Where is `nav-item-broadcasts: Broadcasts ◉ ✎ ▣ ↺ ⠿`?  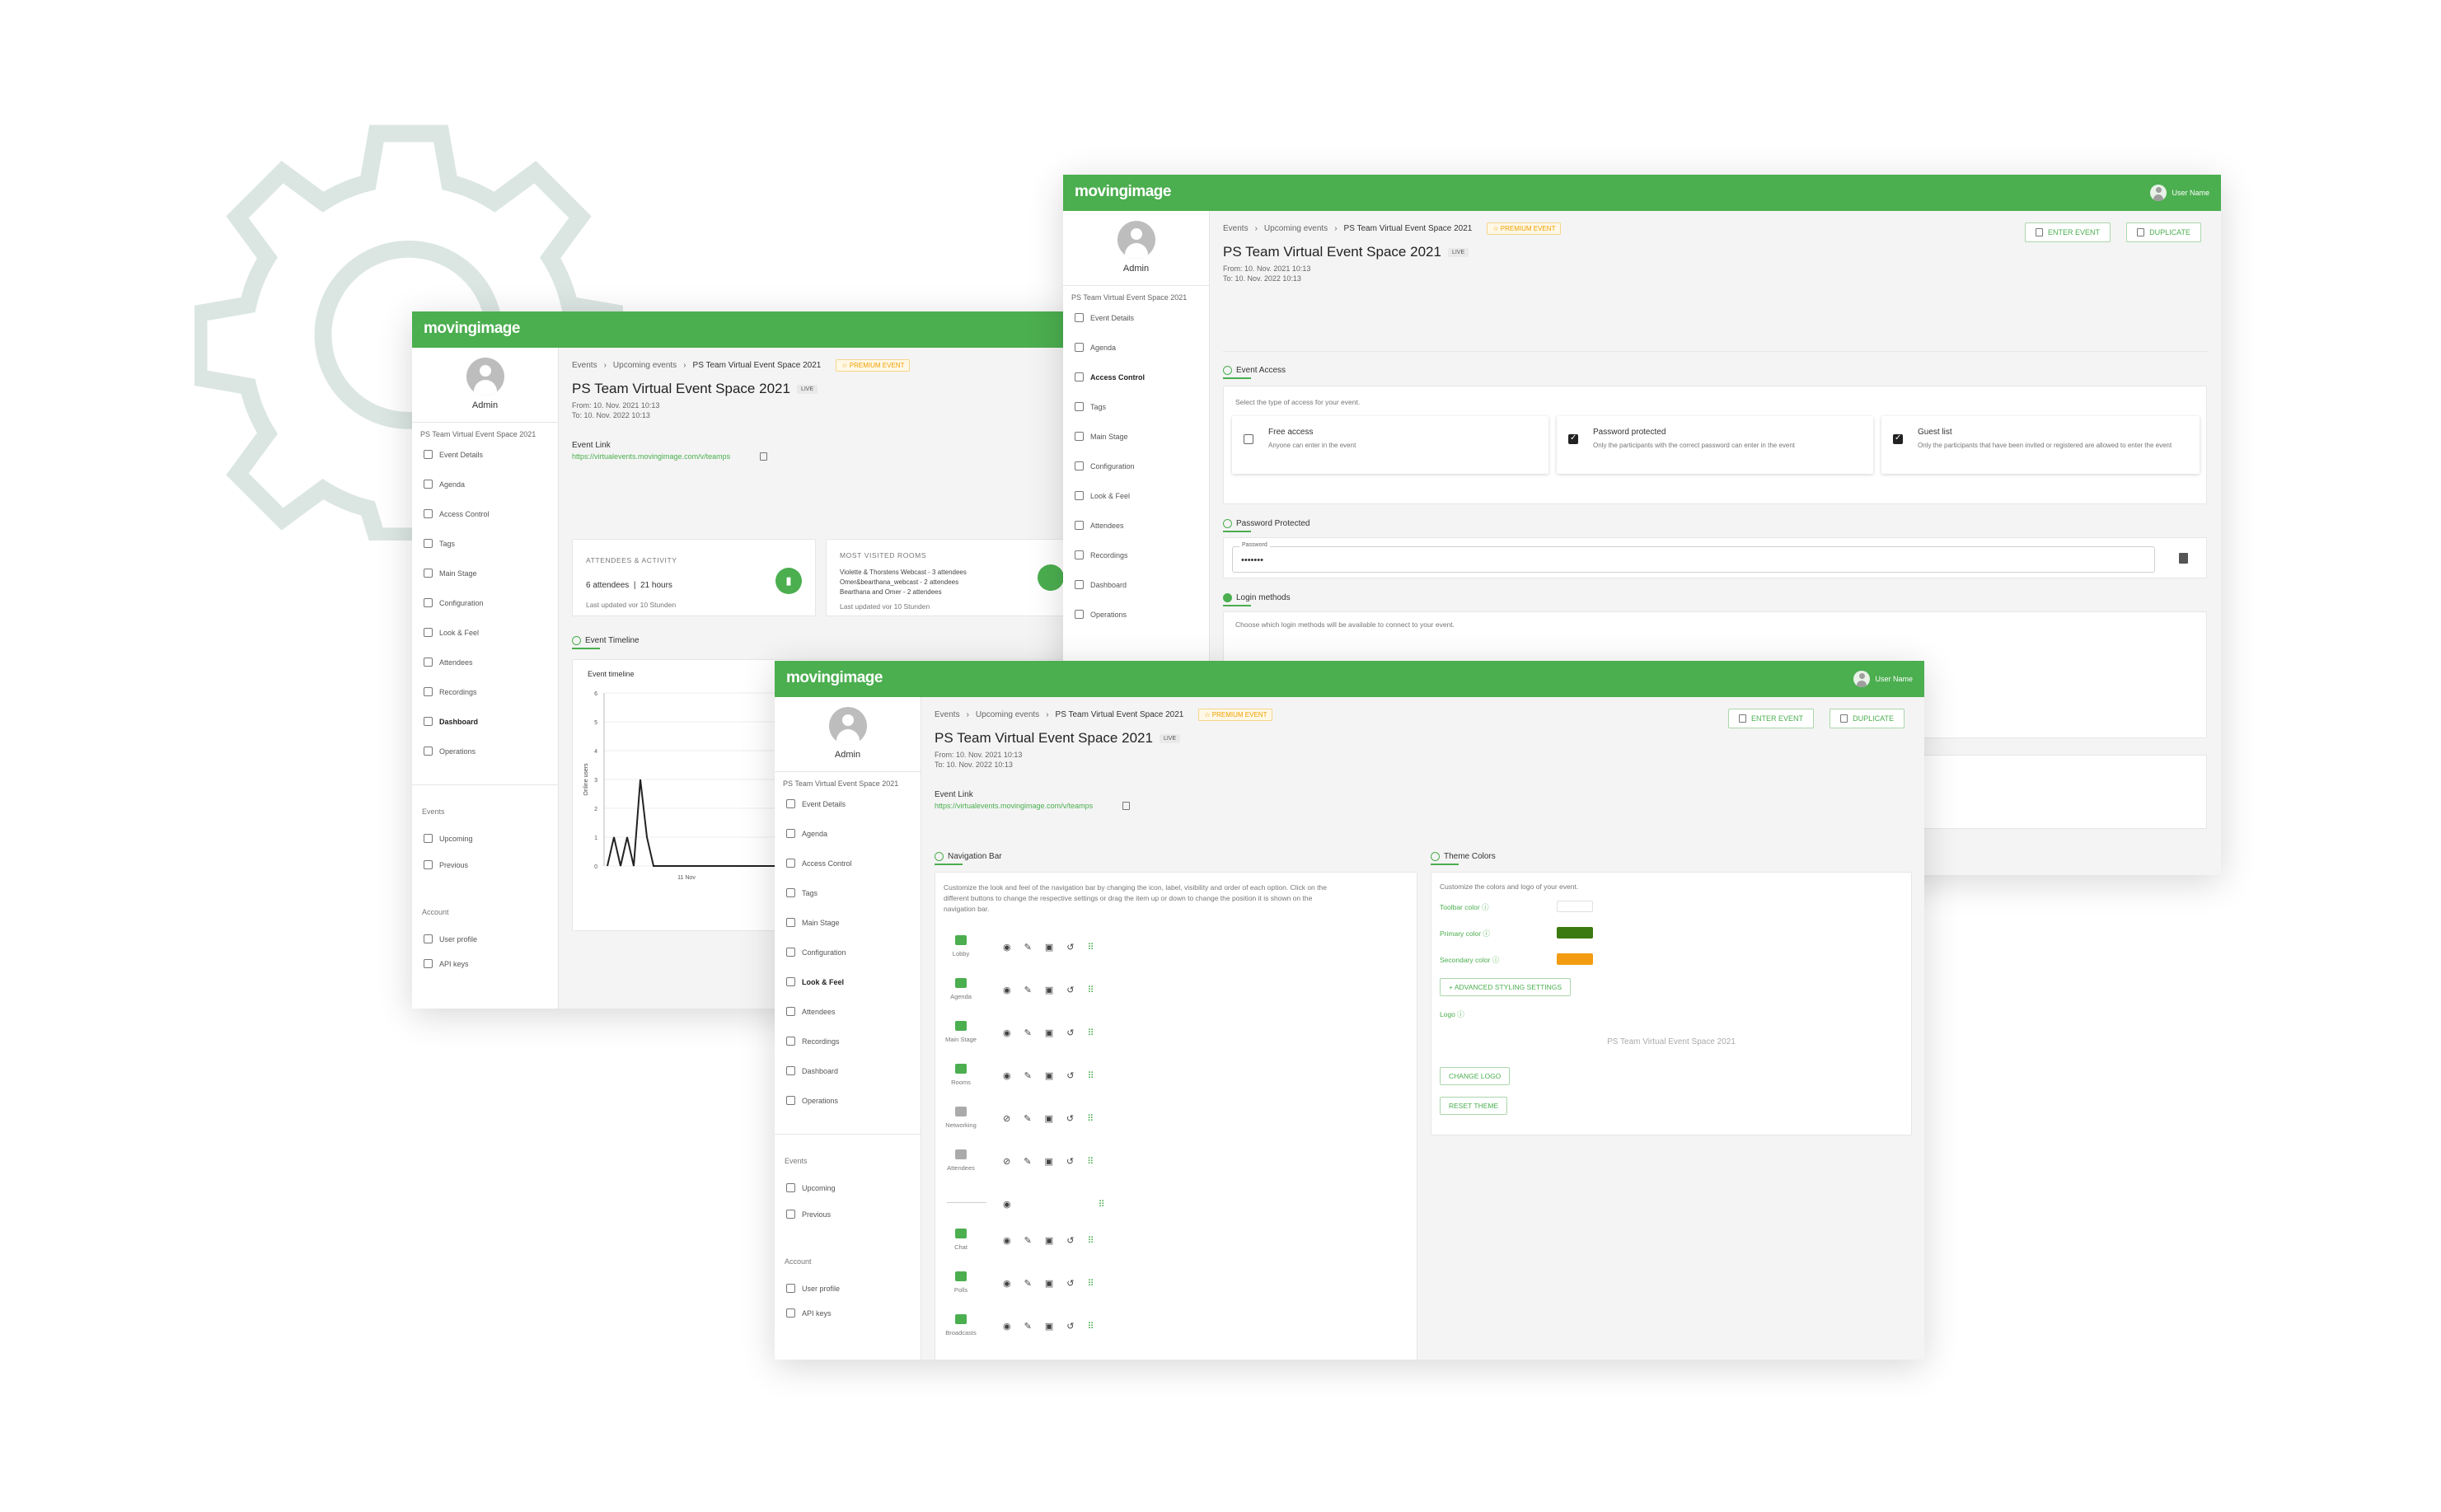 nav-item-broadcasts: Broadcasts ◉ ✎ ▣ ↺ ⠿ is located at coordinates (1059, 1330).